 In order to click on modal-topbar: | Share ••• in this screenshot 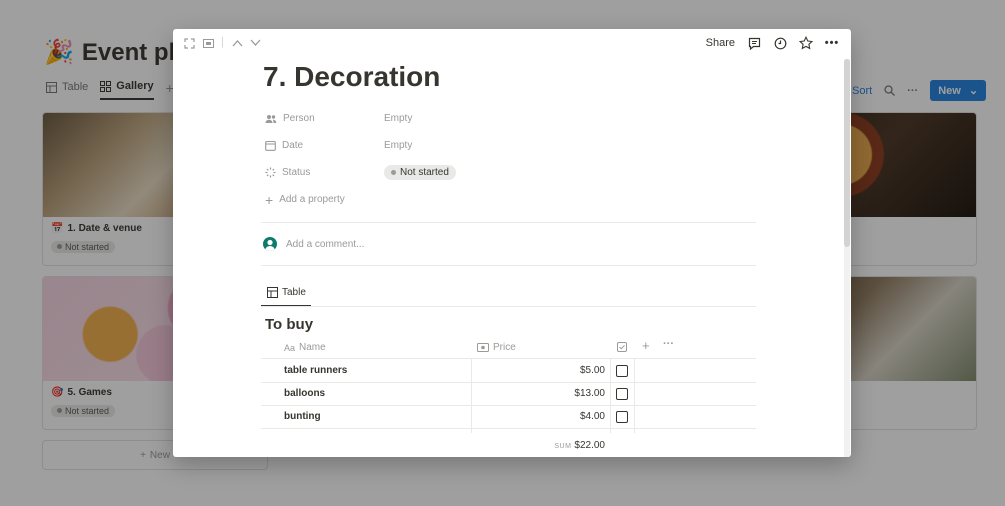, I will do `click(512, 43)`.